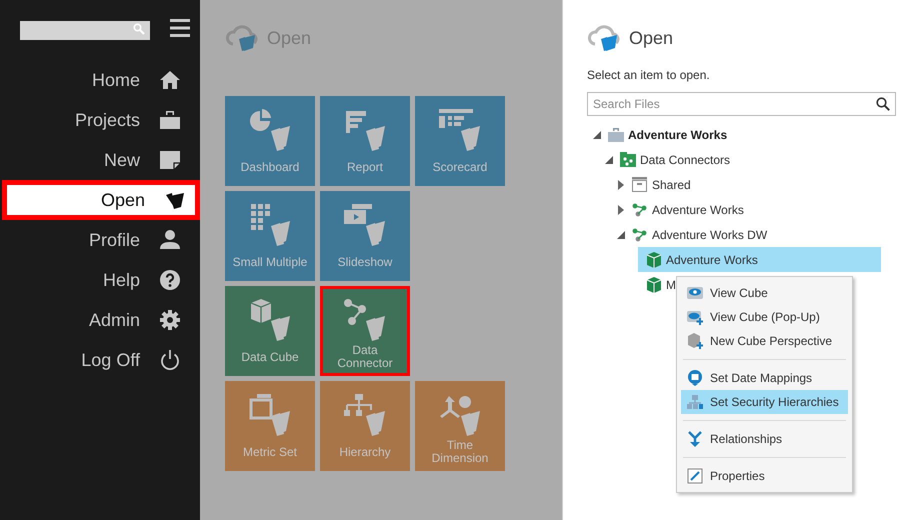 This screenshot has height=520, width=918. What do you see at coordinates (101, 360) in the screenshot?
I see `nav-item: Log Off` at bounding box center [101, 360].